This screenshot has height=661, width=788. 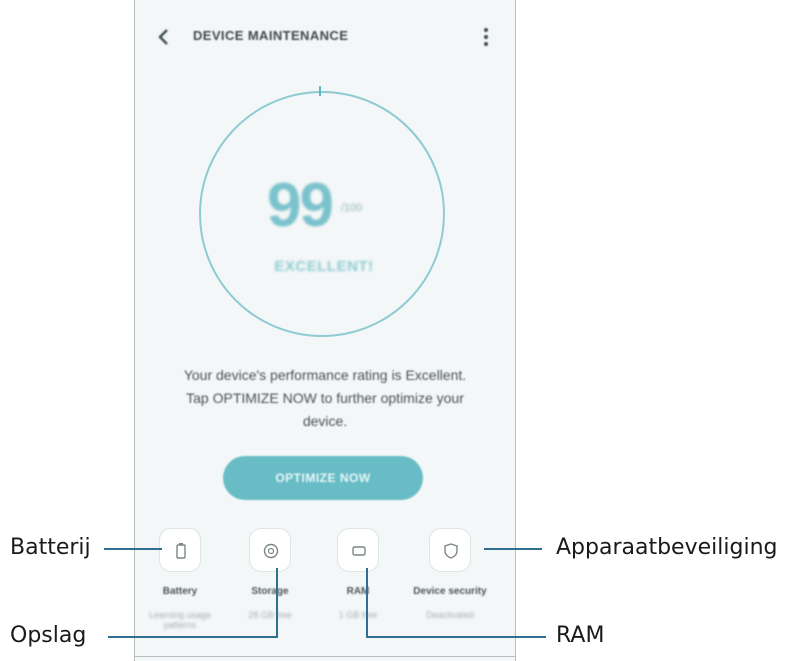 What do you see at coordinates (320, 91) in the screenshot?
I see `score-ring-marker` at bounding box center [320, 91].